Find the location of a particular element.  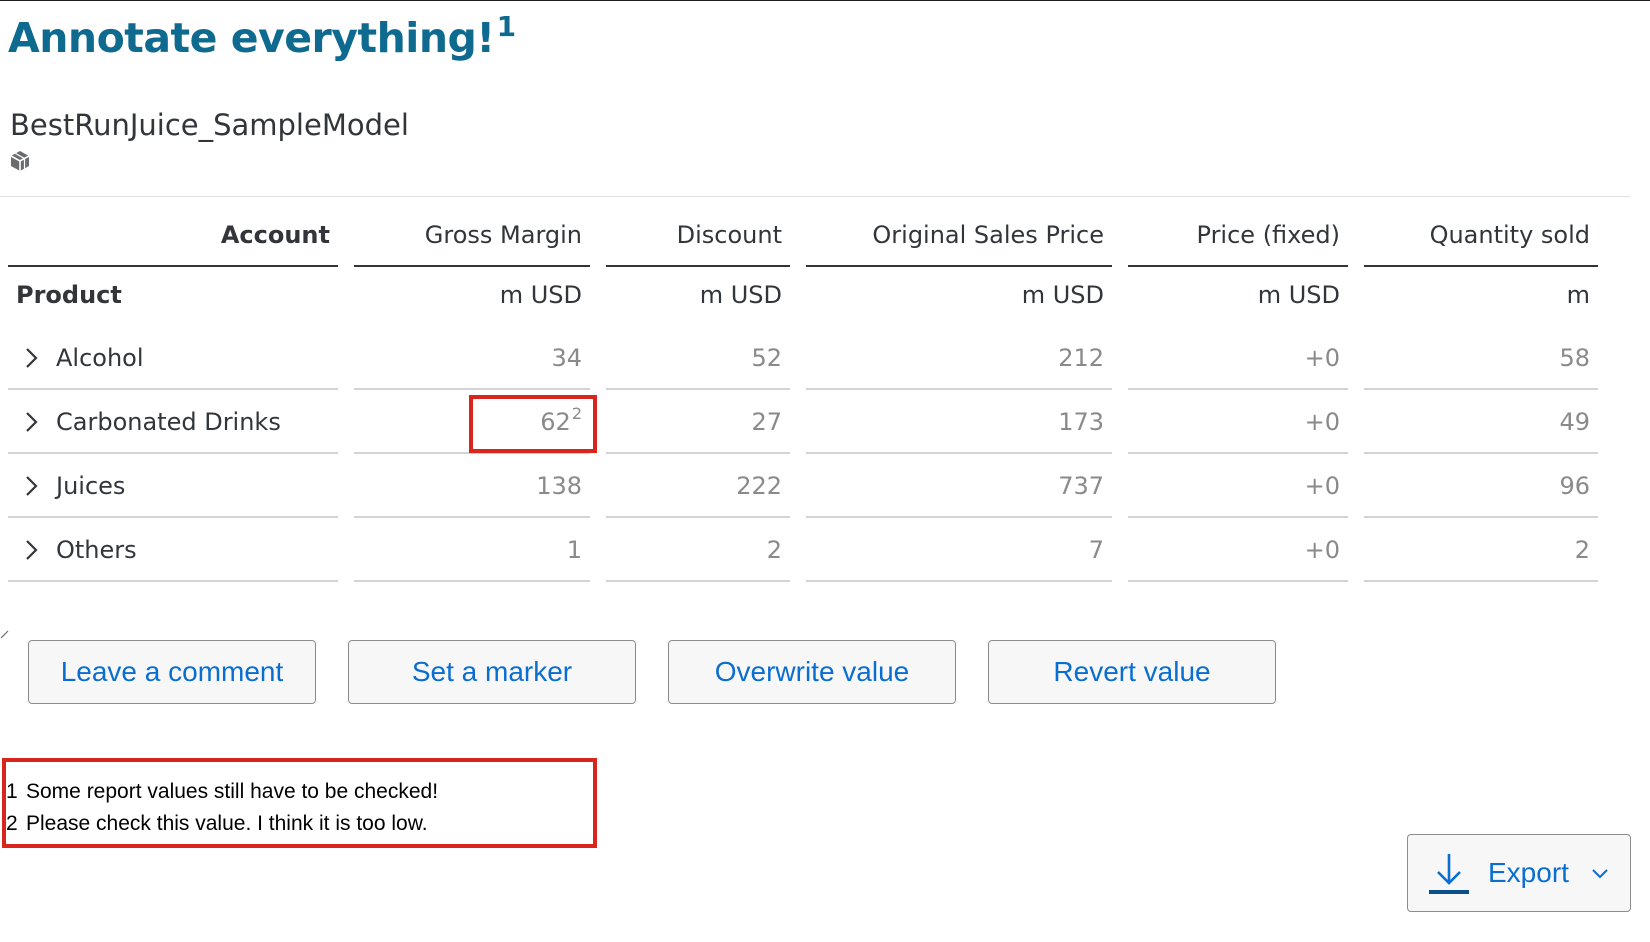

column-header: Quantity sold is located at coordinates (1481, 236).